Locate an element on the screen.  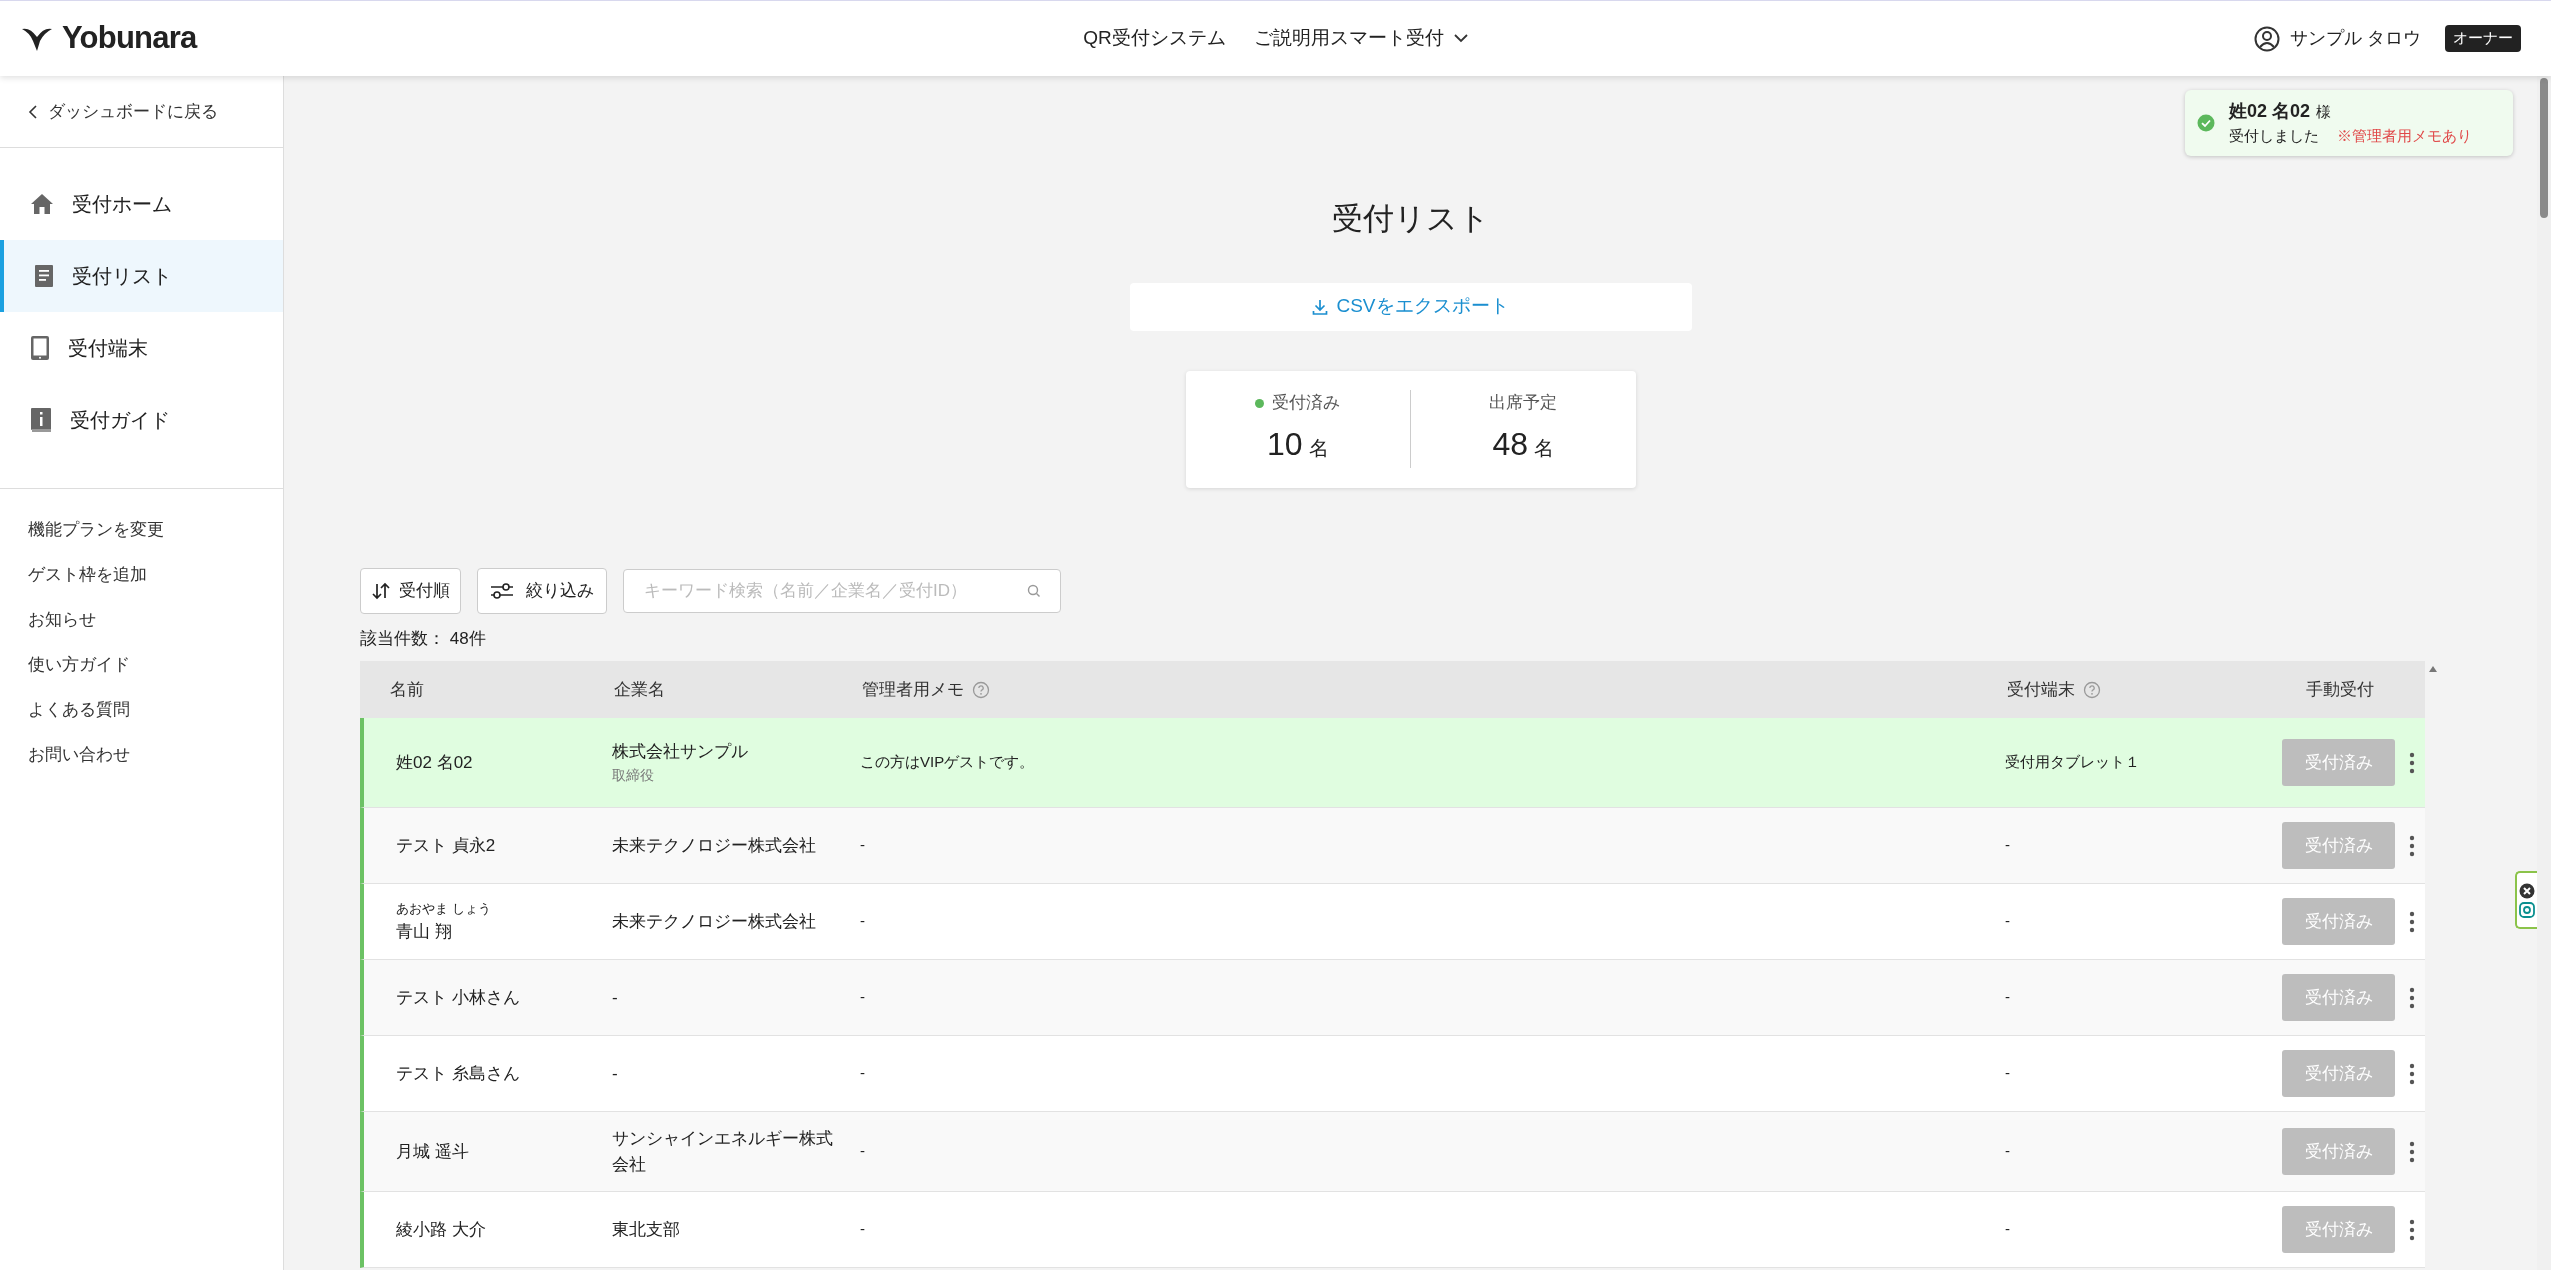
search-field: キーワード検索（名前／企業名／受付ID） is located at coordinates (842, 590).